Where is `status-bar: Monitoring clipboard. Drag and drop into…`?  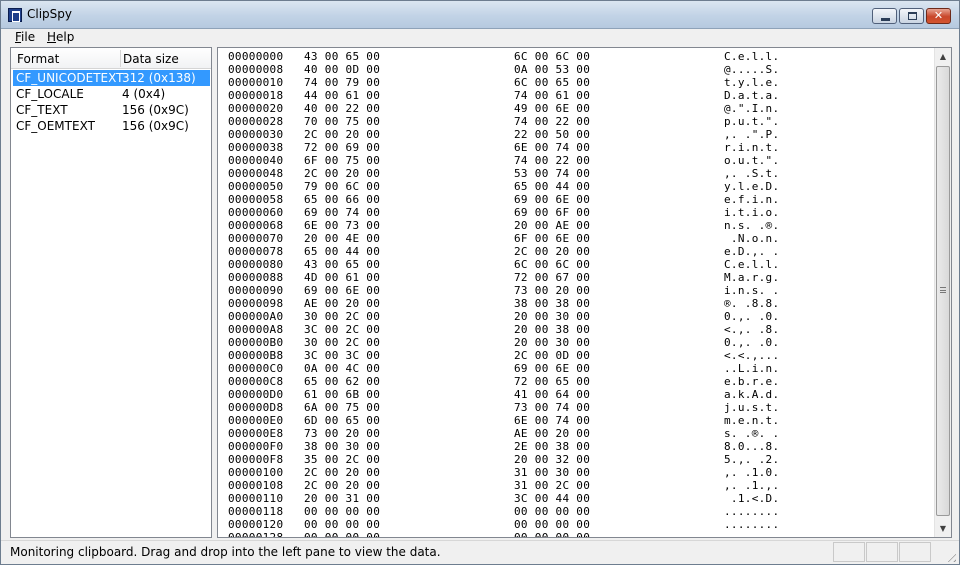
status-bar: Monitoring clipboard. Drag and drop into… is located at coordinates (480, 552).